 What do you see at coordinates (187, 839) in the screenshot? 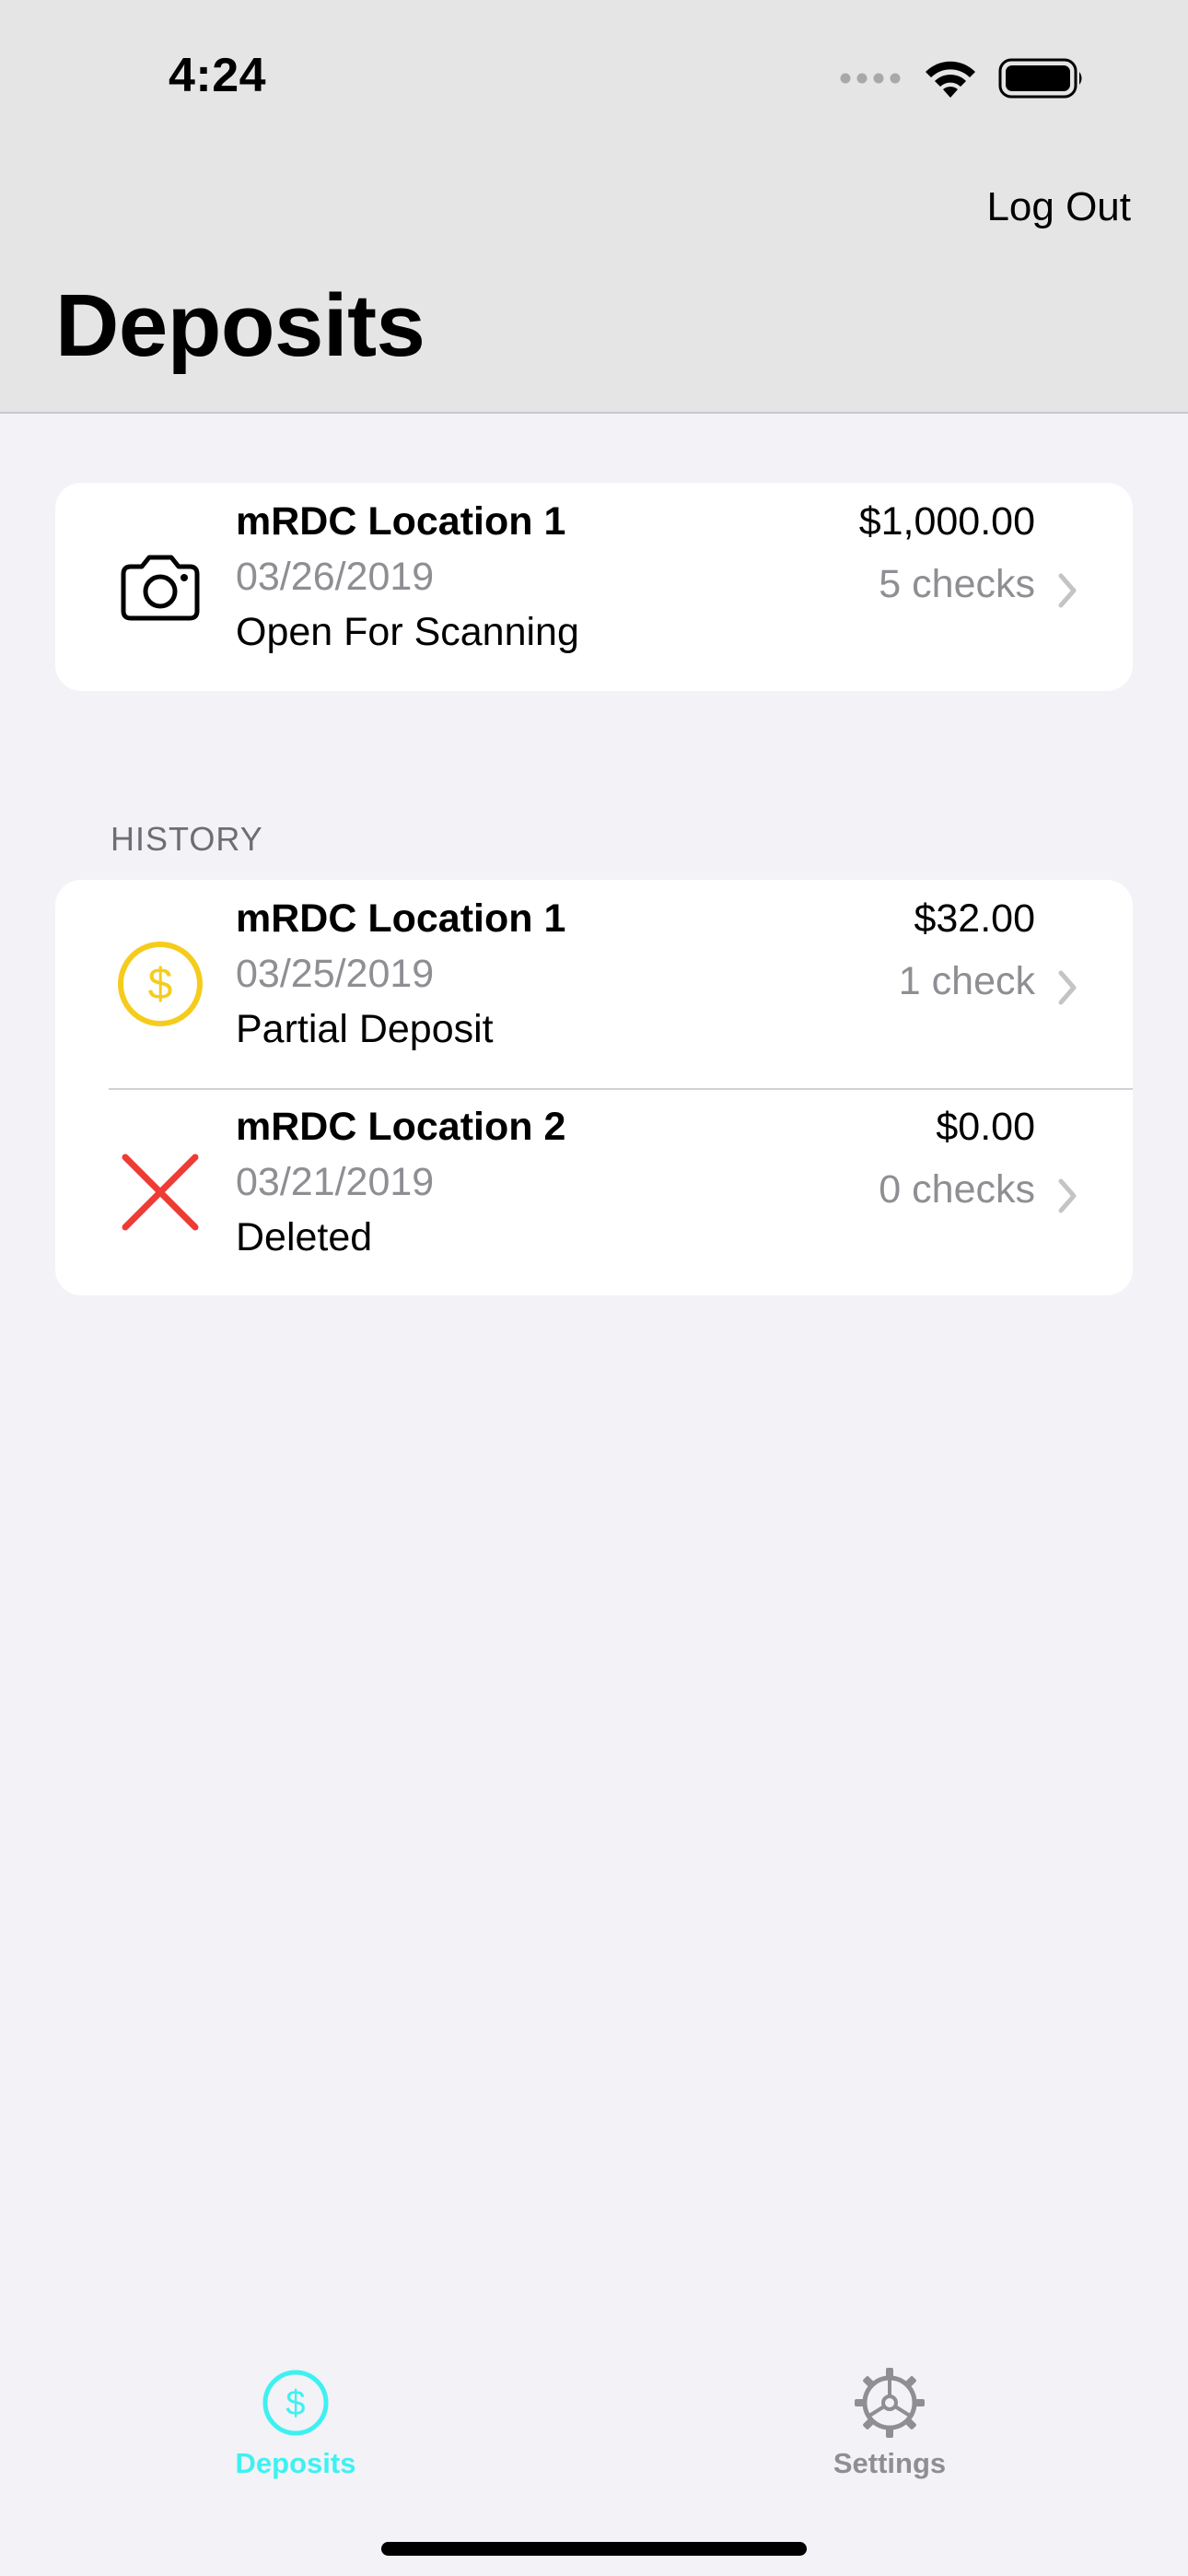
I see `history-section-header: HISTORY` at bounding box center [187, 839].